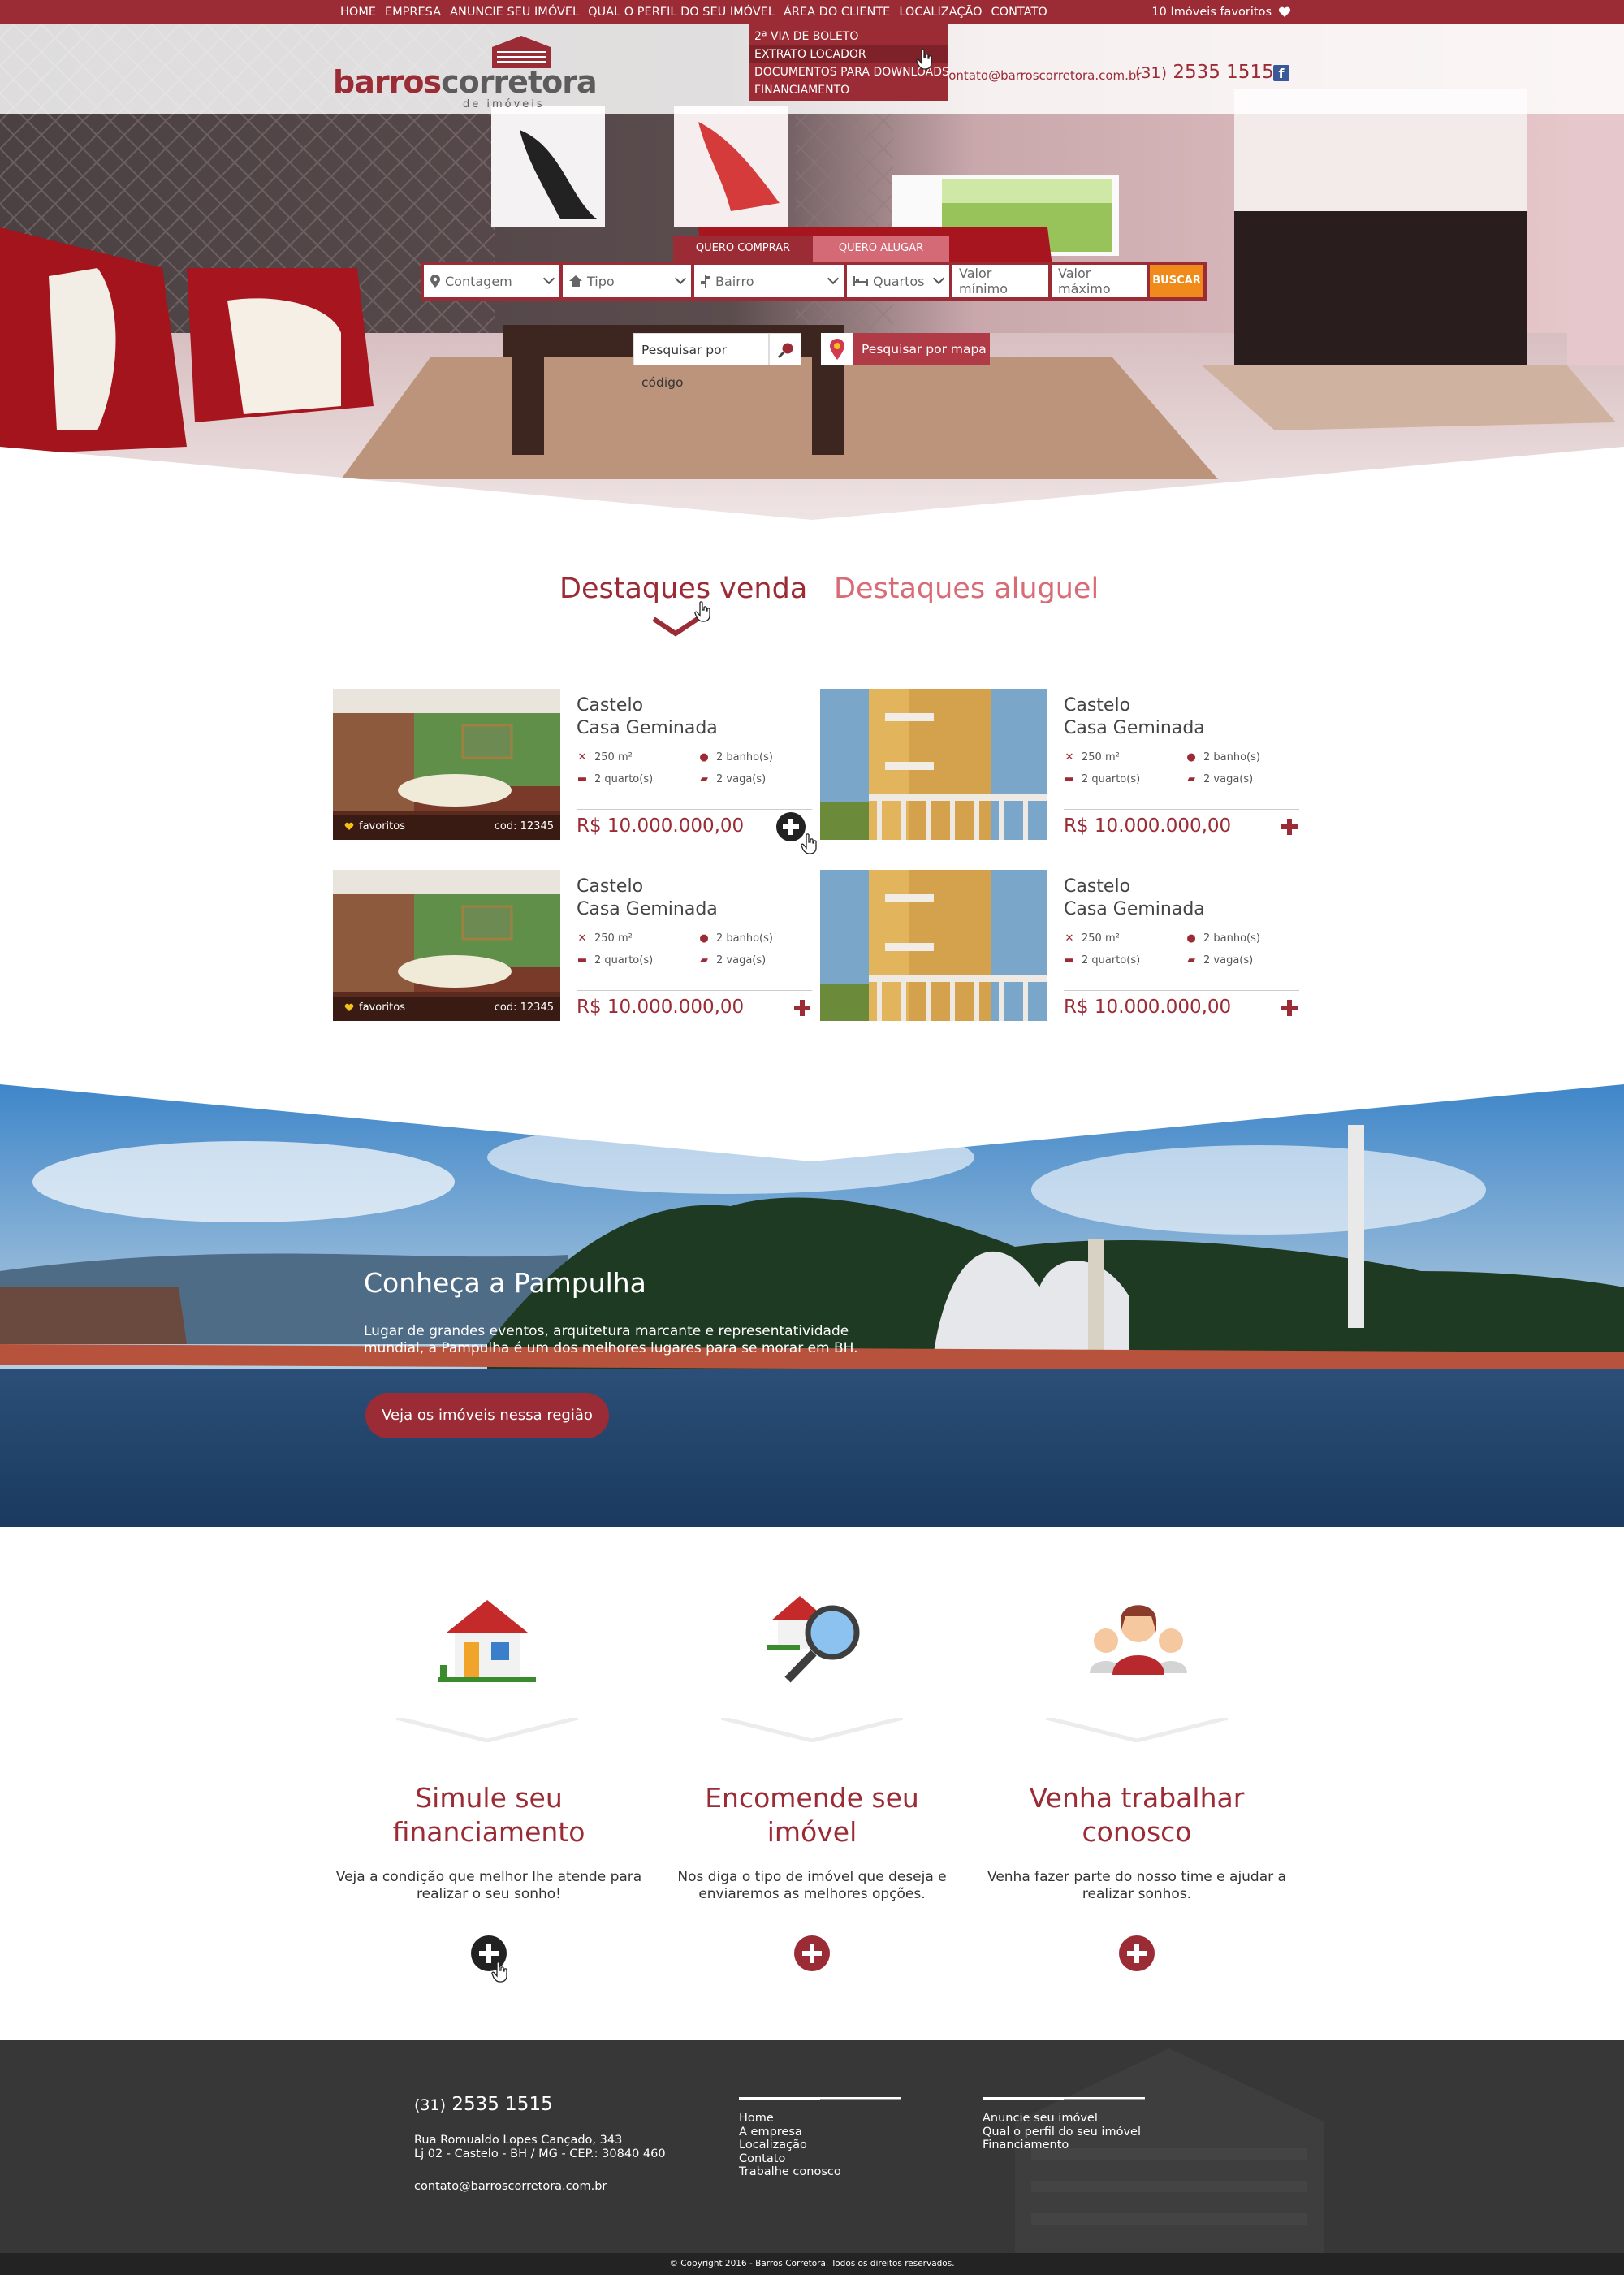 Image resolution: width=1624 pixels, height=2275 pixels. Describe the element at coordinates (1064, 2119) in the screenshot. I see `footer-link-anuncie: Anuncie seu imóvel` at that location.